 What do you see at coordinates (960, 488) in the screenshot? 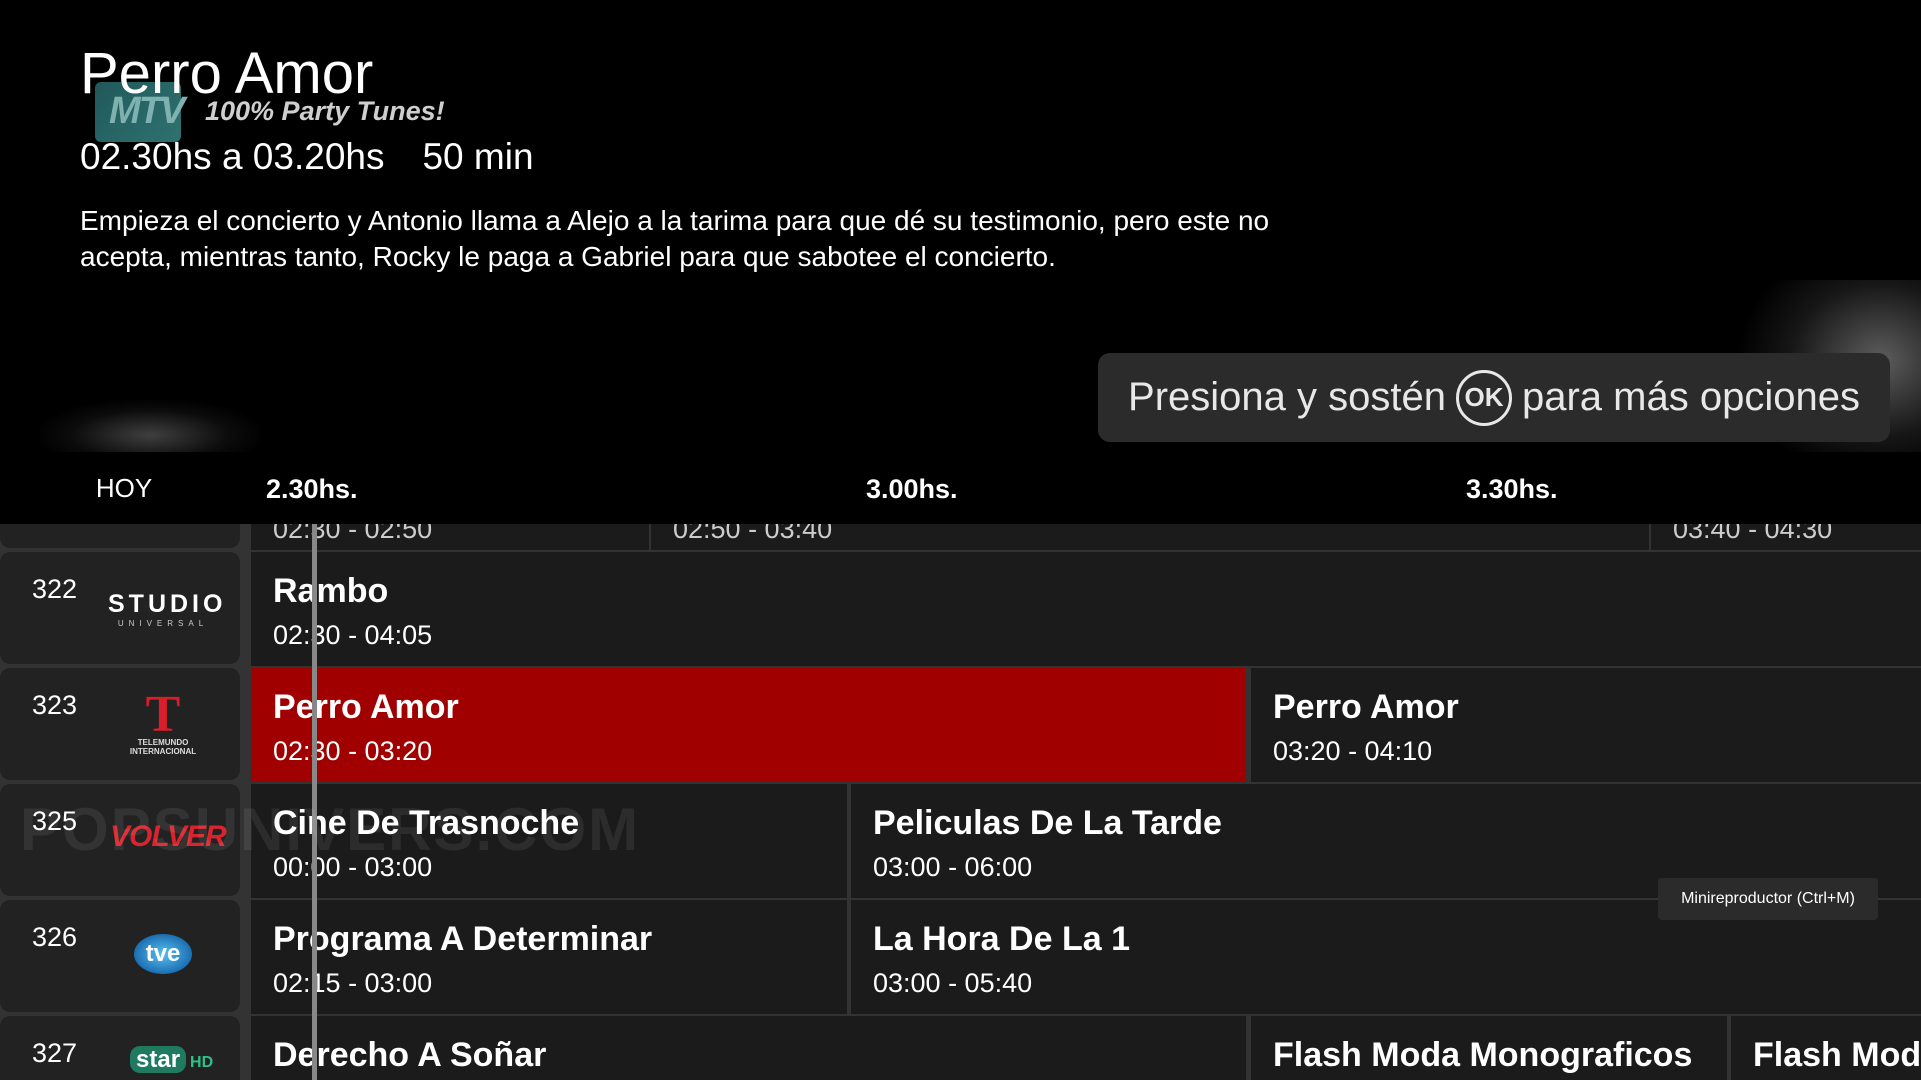
I see `timeline-header: HOY 2.30hs. 3.00hs. 3.30hs.` at bounding box center [960, 488].